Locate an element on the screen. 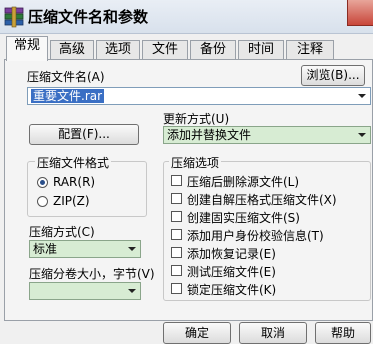  title-bar: 压缩文件名和参数 is located at coordinates (186, 17).